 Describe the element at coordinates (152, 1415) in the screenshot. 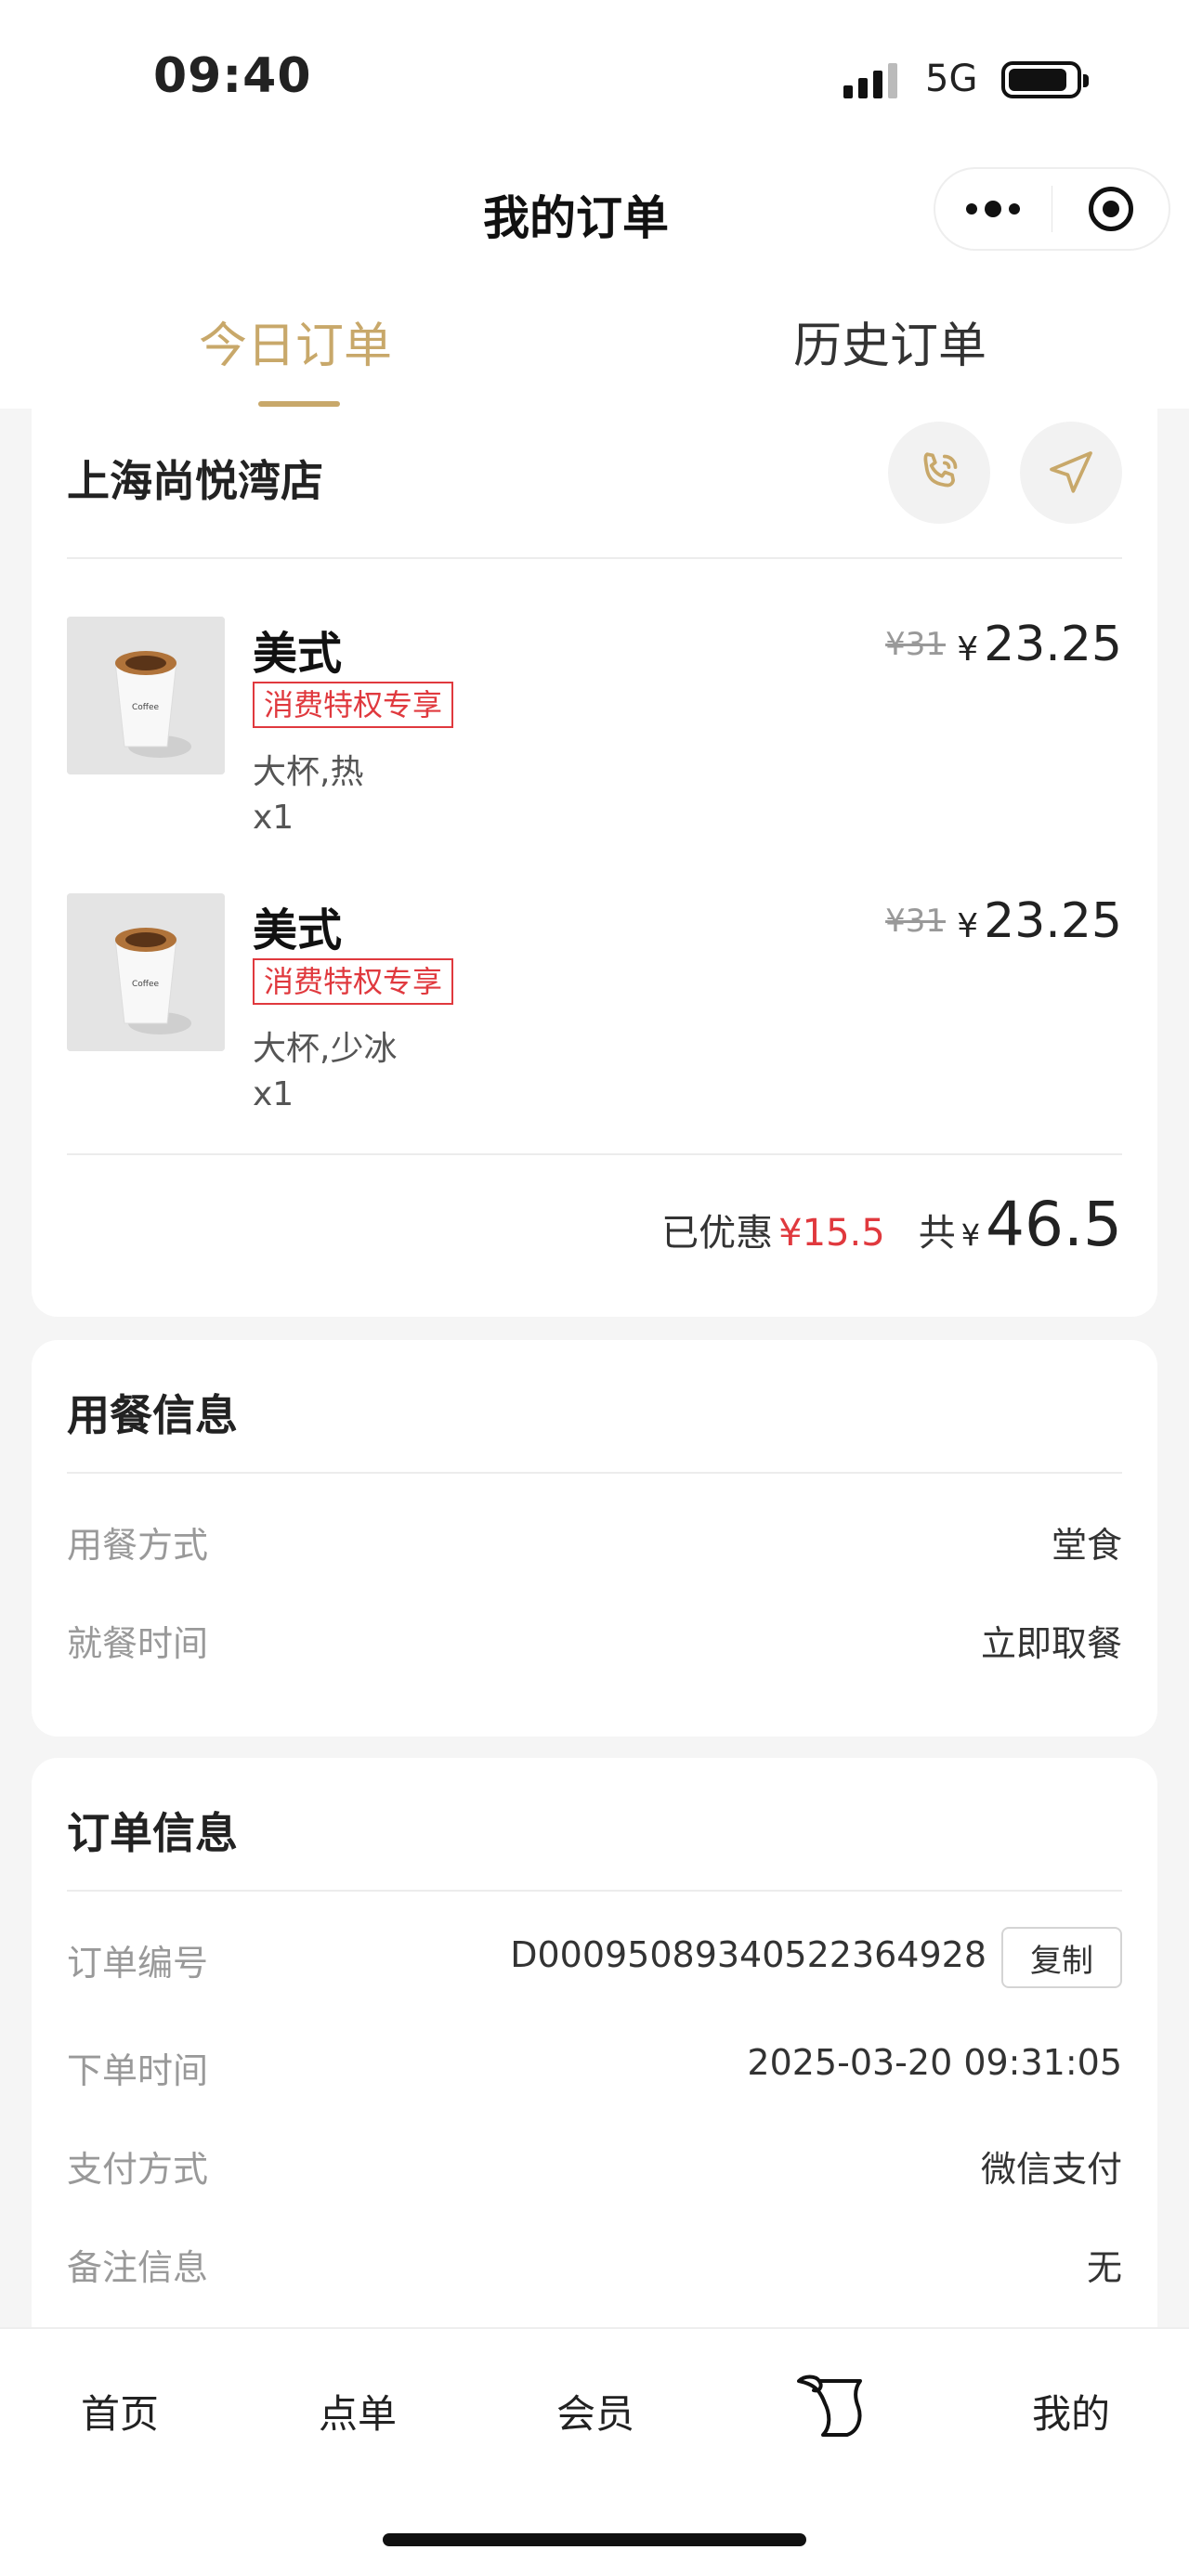

I see `section-title: 用餐信息` at that location.